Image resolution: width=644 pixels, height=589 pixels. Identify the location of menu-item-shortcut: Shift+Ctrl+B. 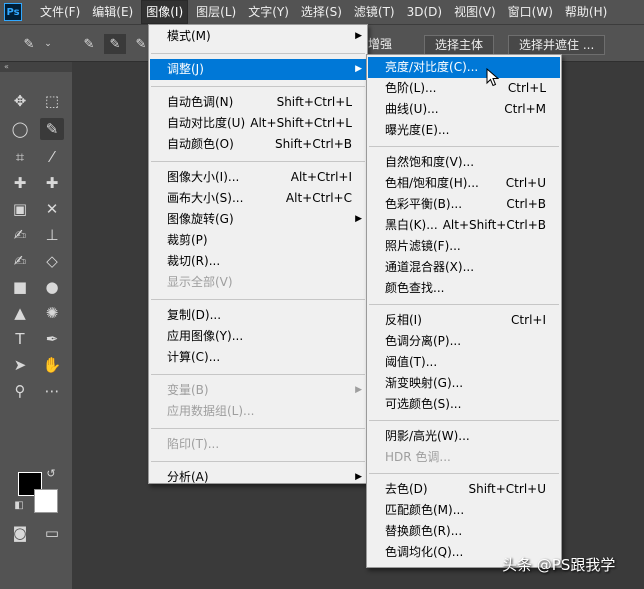
(313, 144).